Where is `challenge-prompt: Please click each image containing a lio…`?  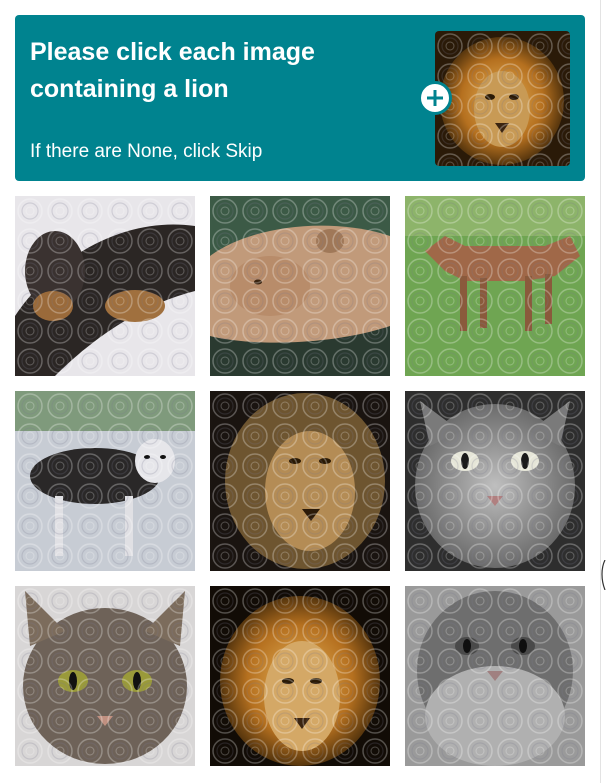
challenge-prompt: Please click each image containing a lio… is located at coordinates (172, 70).